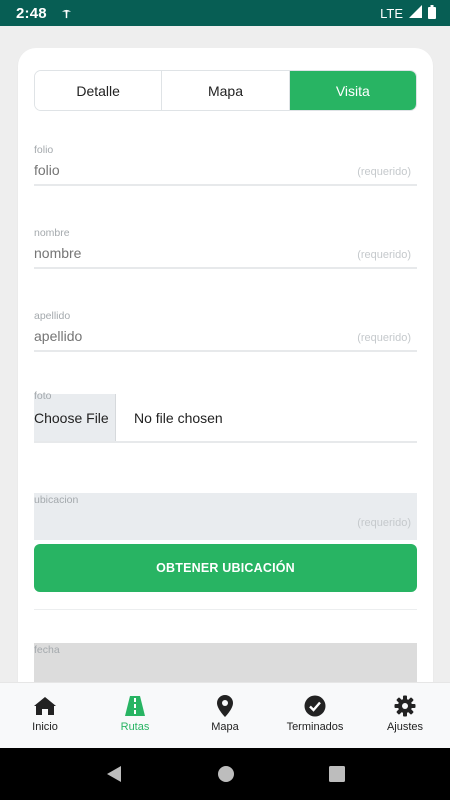 This screenshot has width=450, height=800. Describe the element at coordinates (225, 331) in the screenshot. I see `apellido-field: apellido (requerido)` at that location.